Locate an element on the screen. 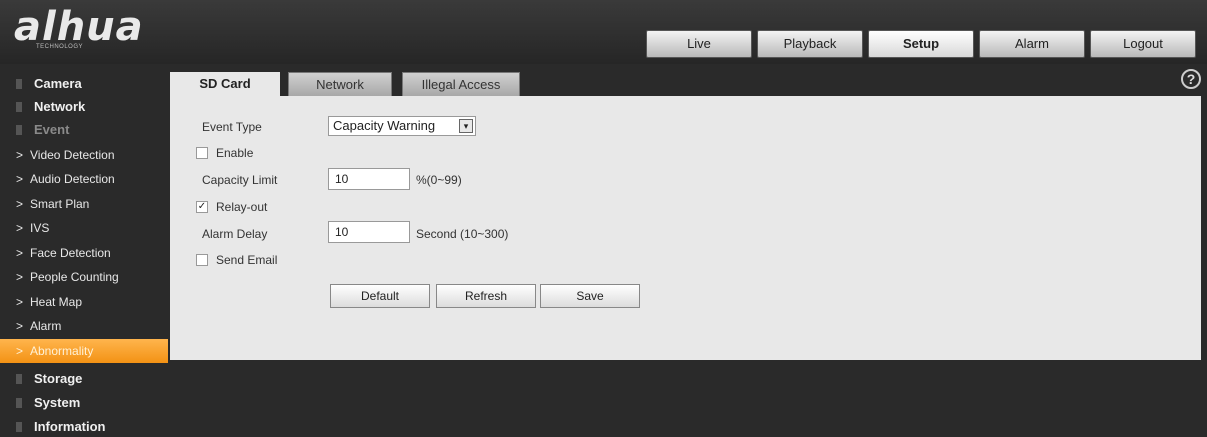 Image resolution: width=1207 pixels, height=437 pixels. sidebar-sub-audio-detection: > Audio Detection is located at coordinates (84, 179).